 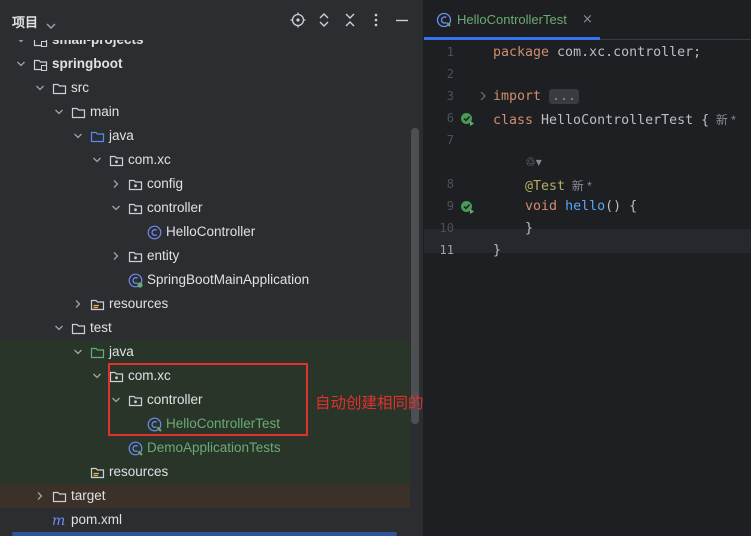 I want to click on code-token: 新 *, so click(x=578, y=186).